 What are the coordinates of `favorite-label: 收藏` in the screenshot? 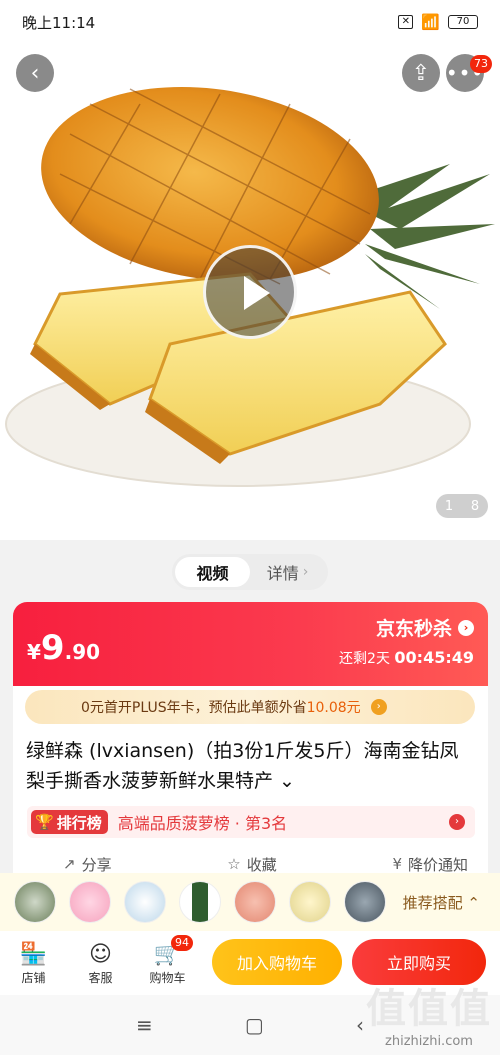 It's located at (261, 864).